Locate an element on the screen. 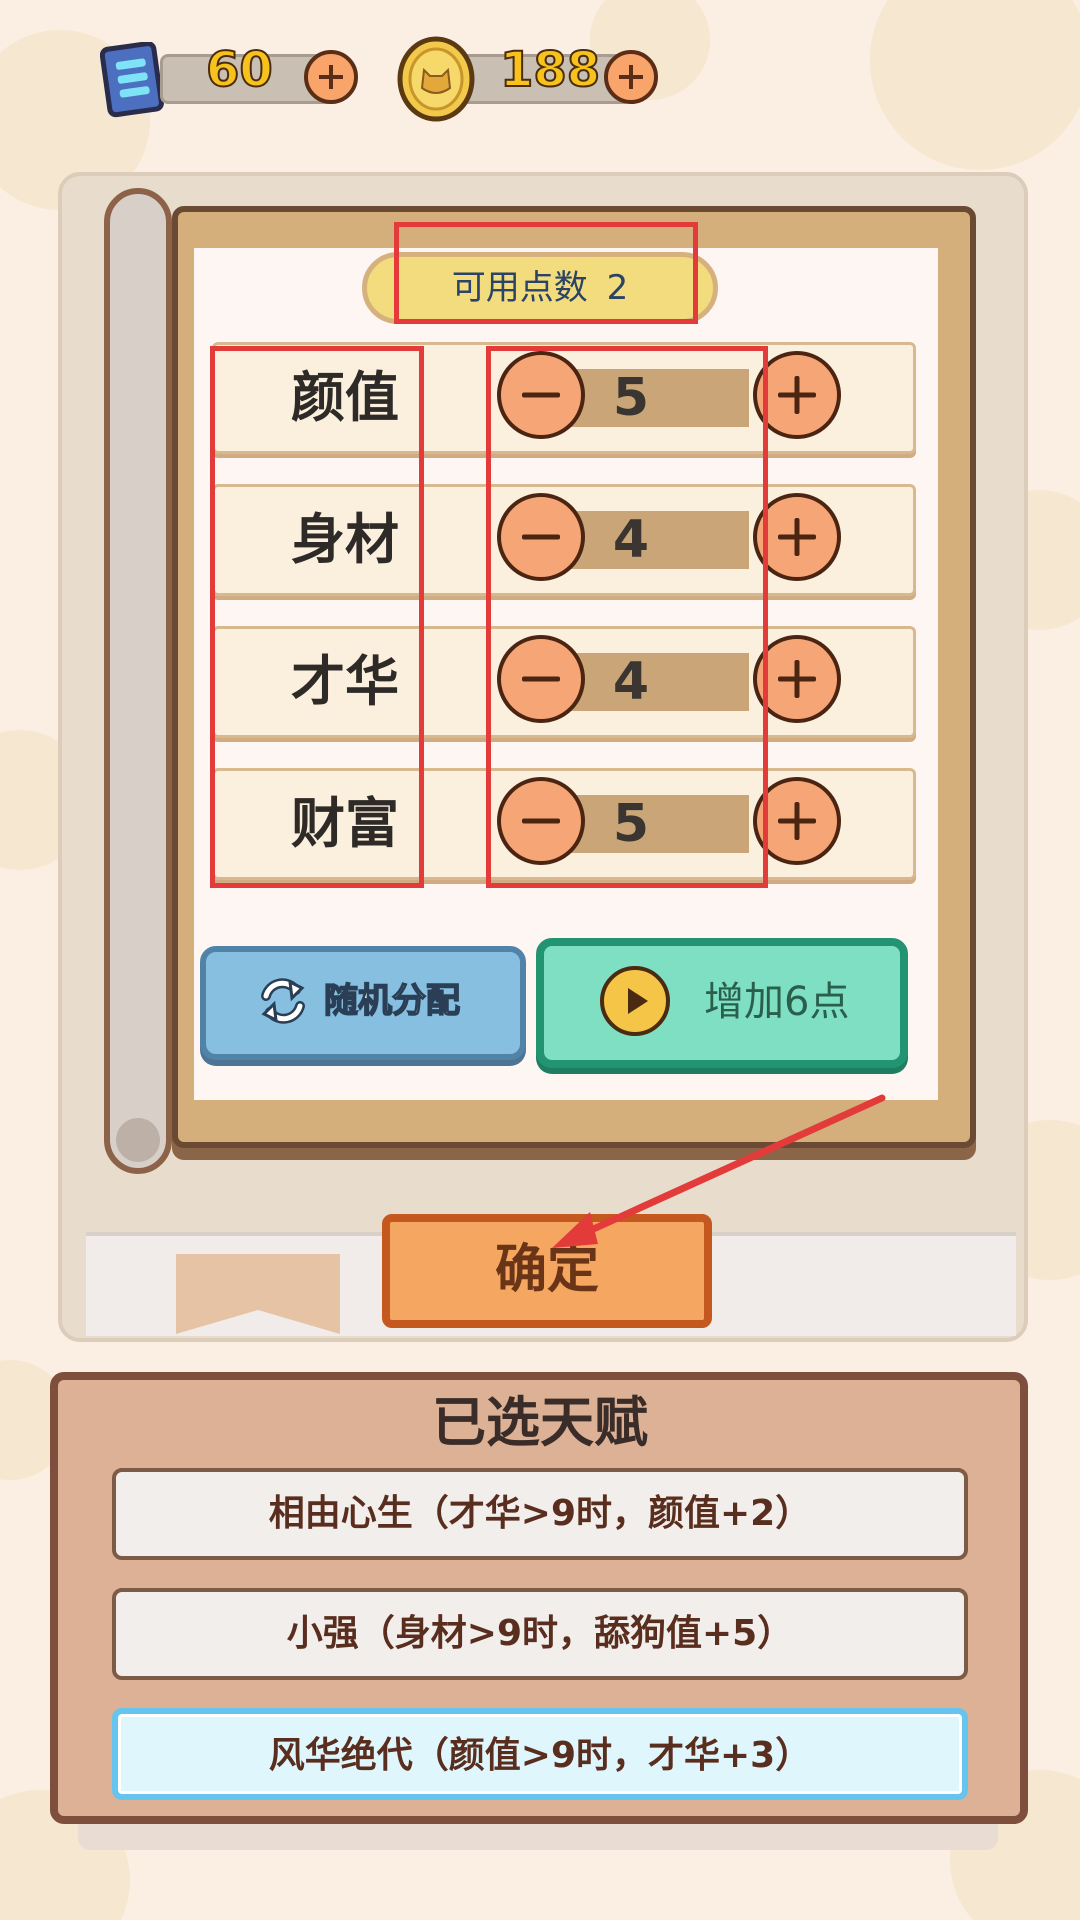 This screenshot has width=1080, height=1920. stat-row-talent: 才华 4 is located at coordinates (564, 682).